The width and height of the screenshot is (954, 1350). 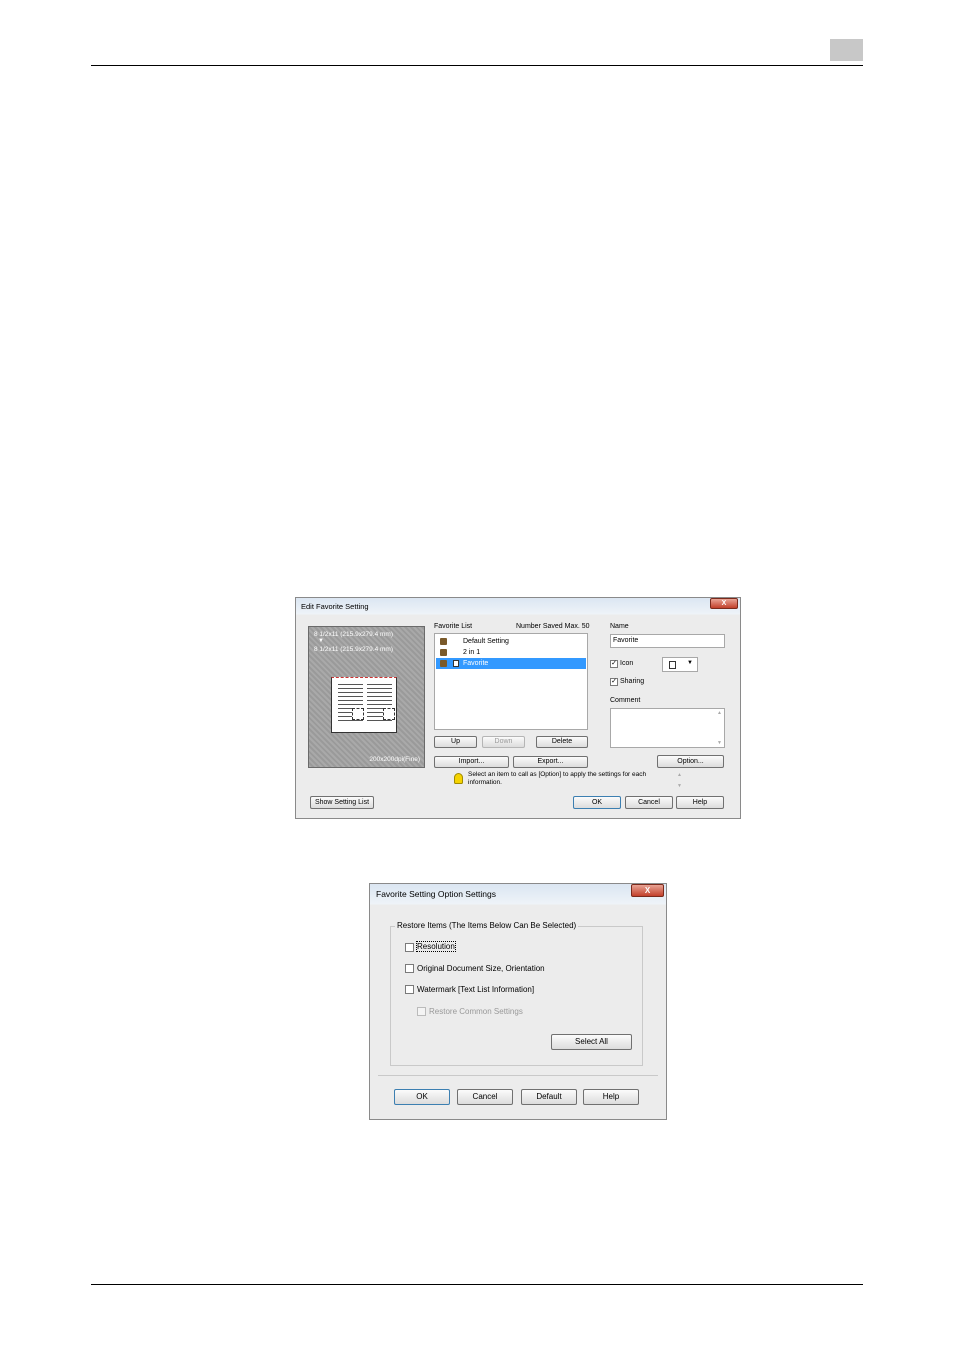 I want to click on list-item-label: Favorite, so click(x=476, y=663).